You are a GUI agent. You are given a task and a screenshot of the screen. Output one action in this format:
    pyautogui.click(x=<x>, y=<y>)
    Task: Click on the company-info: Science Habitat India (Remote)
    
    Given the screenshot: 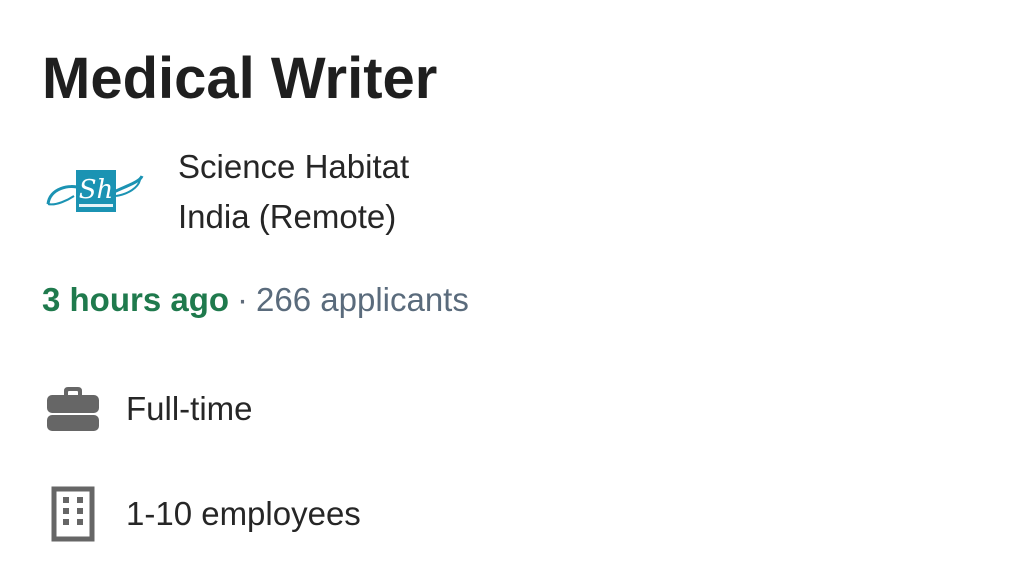 What is the action you would take?
    pyautogui.click(x=293, y=192)
    